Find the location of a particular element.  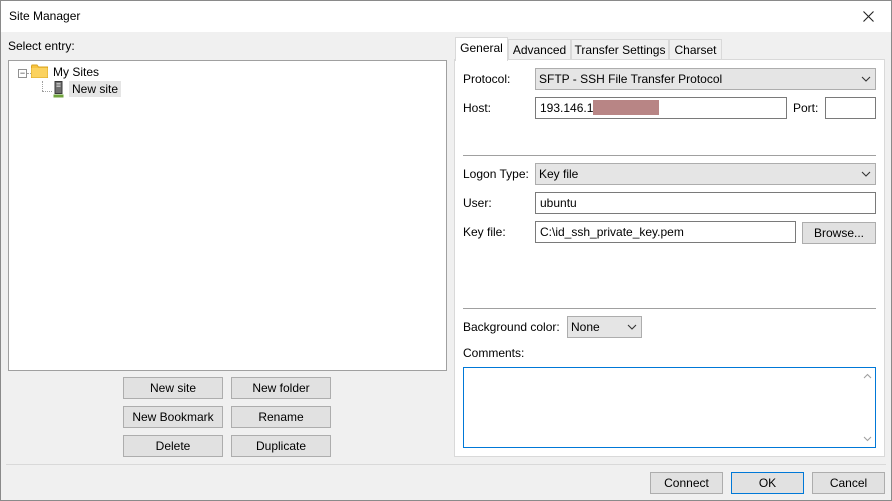

delete-button: Delete is located at coordinates (173, 446).